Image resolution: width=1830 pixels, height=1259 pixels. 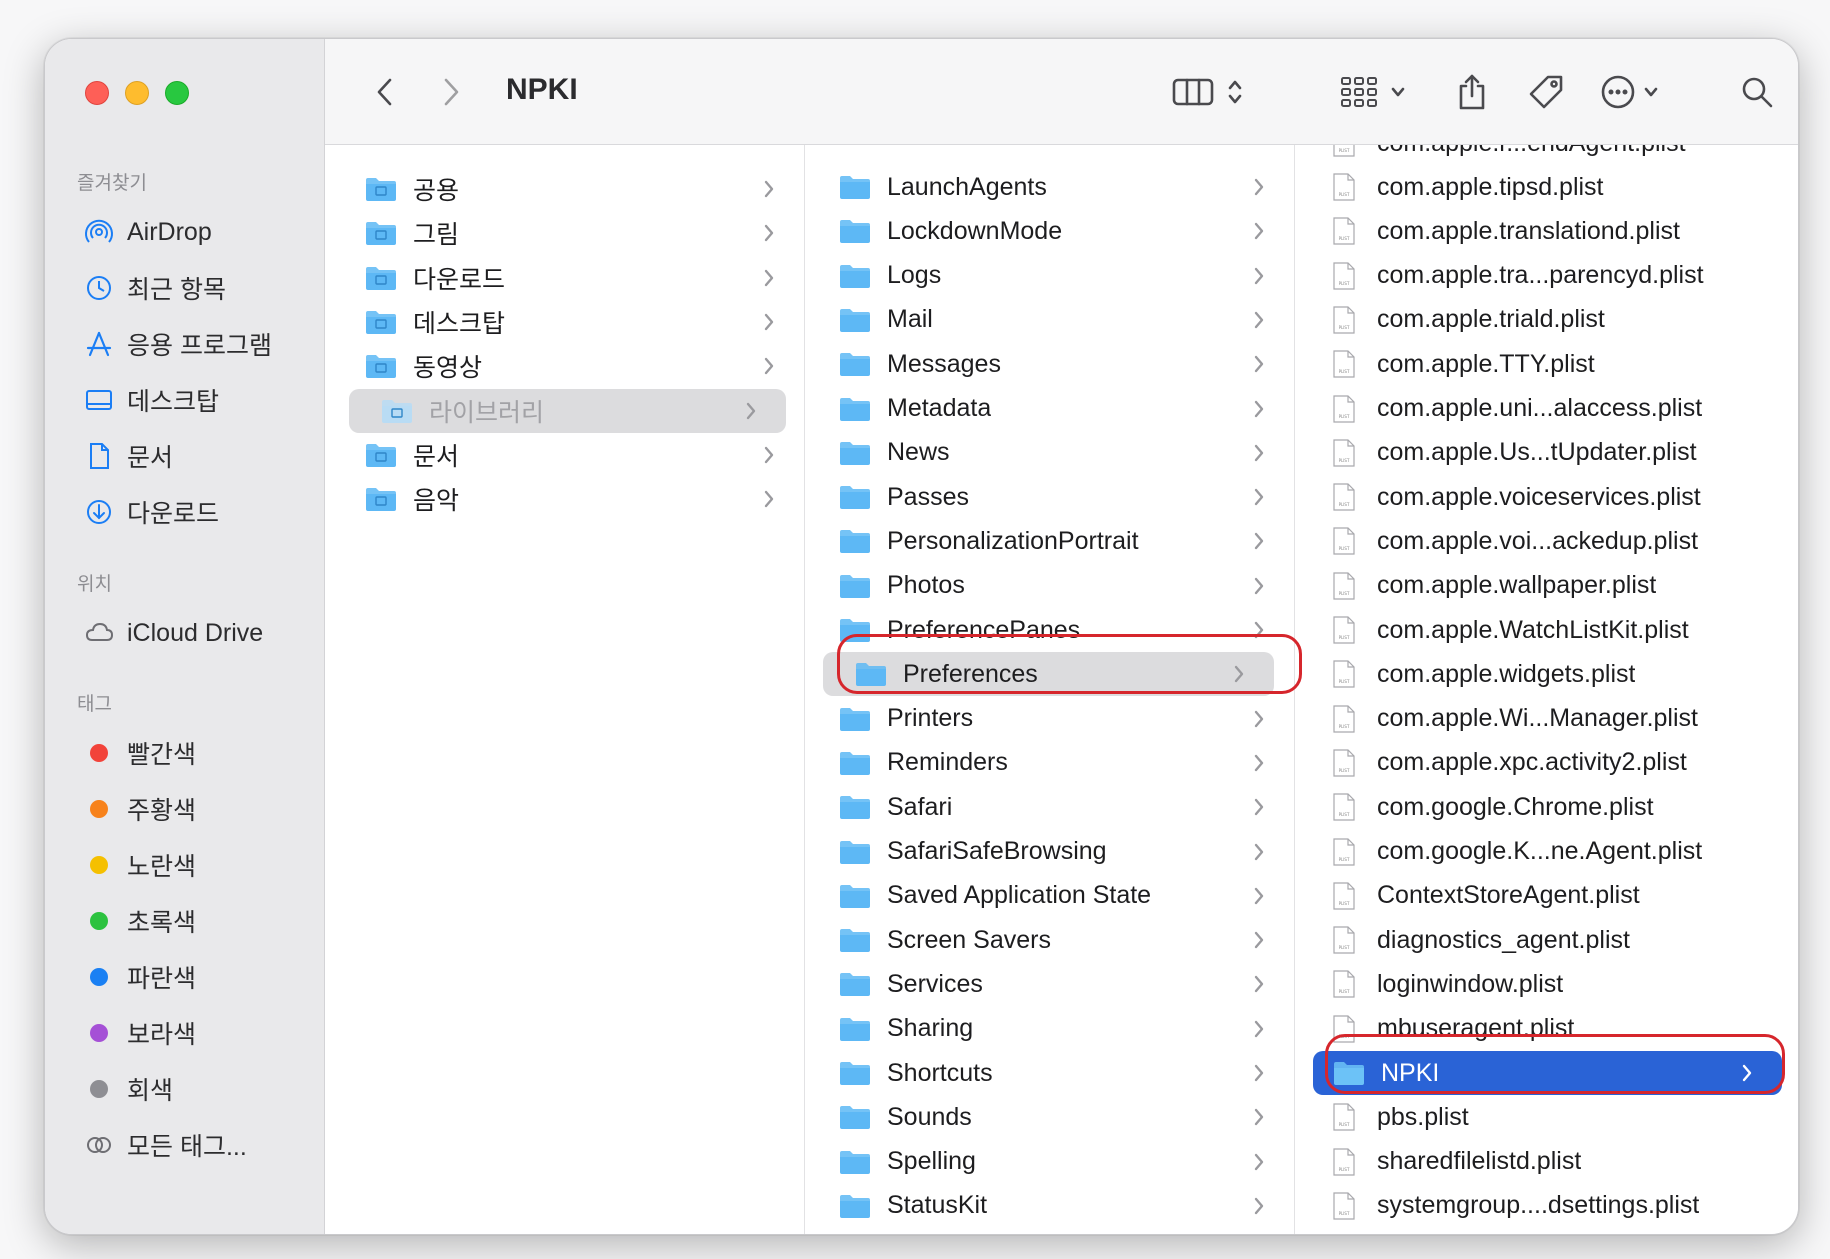 What do you see at coordinates (1547, 1117) in the screenshot?
I see `column3-file-row: PLIST pbs.plist` at bounding box center [1547, 1117].